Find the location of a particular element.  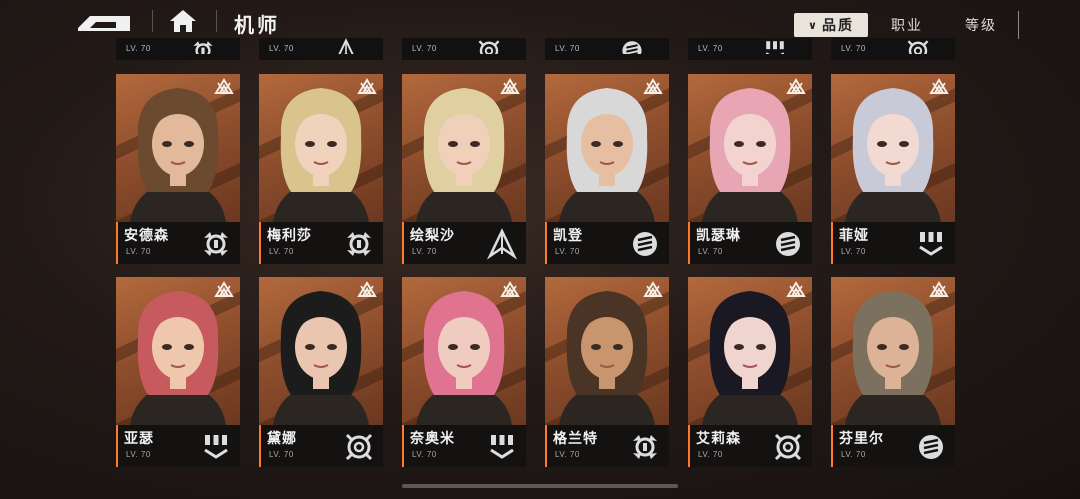

sort-tab-quality: ∨ 品质 is located at coordinates (831, 25).